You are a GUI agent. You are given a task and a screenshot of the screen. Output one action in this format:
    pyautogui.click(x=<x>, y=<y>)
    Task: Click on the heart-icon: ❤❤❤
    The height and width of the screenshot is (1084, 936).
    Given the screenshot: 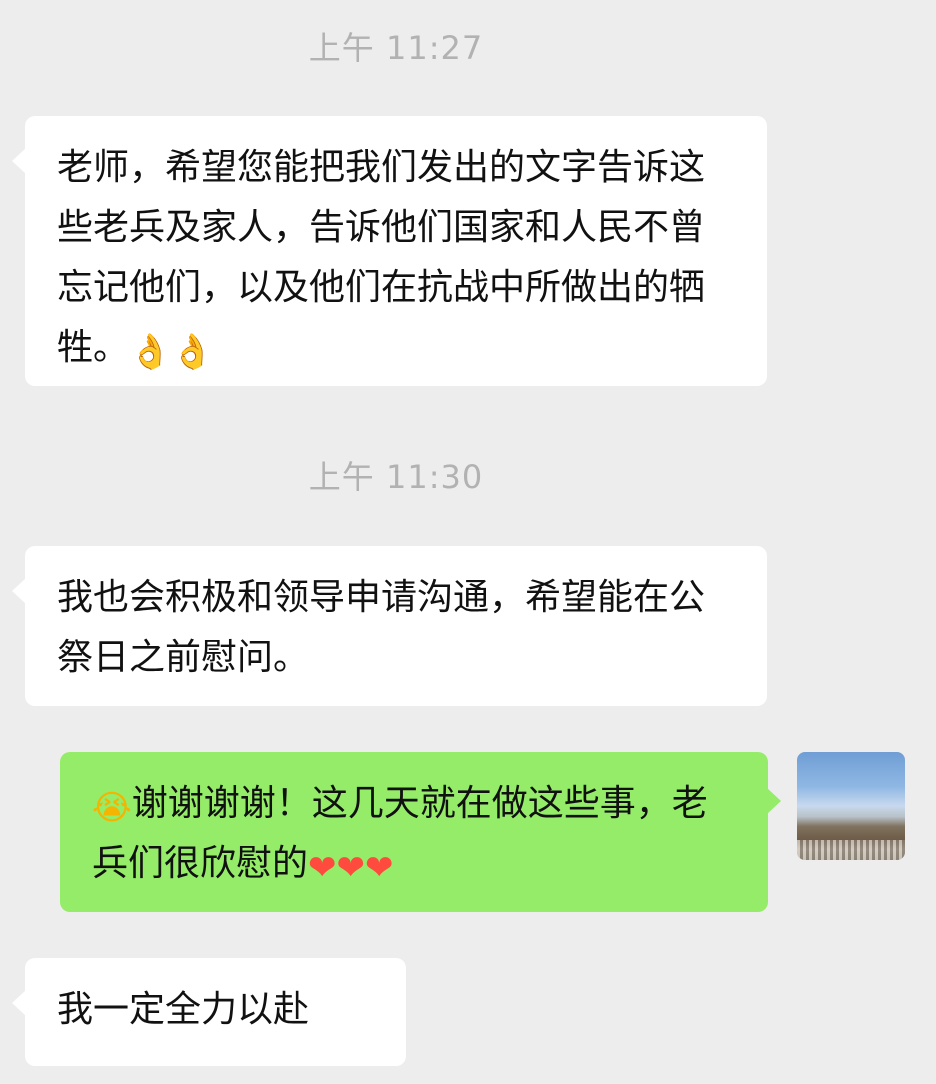 What is the action you would take?
    pyautogui.click(x=351, y=868)
    